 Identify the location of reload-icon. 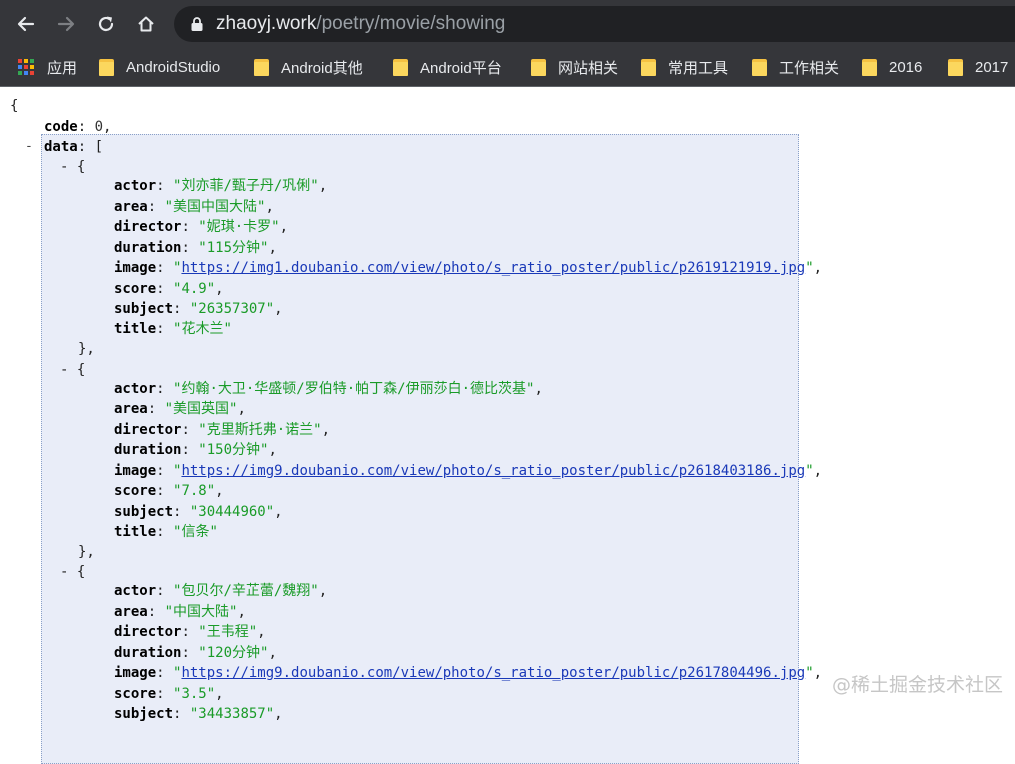
(106, 24).